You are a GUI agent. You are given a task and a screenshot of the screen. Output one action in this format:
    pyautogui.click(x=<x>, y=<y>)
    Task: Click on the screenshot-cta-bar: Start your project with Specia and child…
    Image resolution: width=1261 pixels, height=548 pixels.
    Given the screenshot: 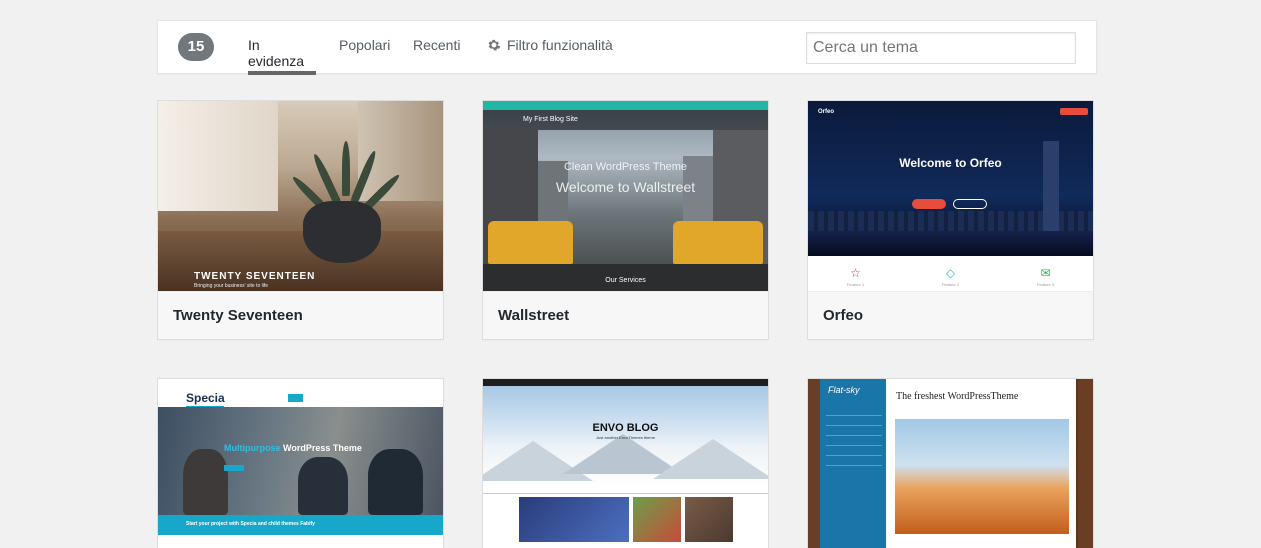 What is the action you would take?
    pyautogui.click(x=300, y=525)
    